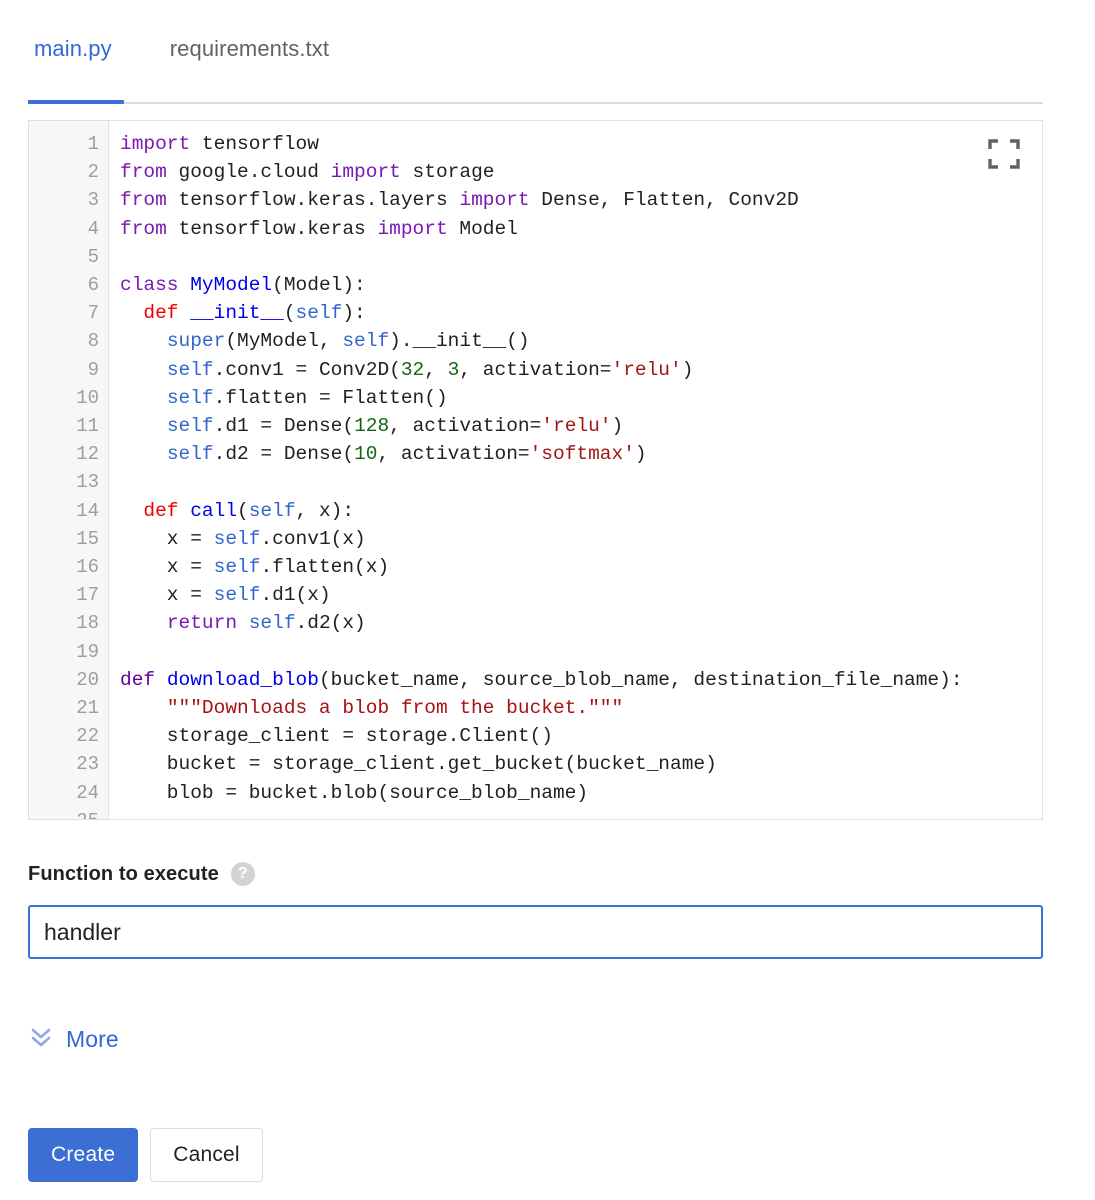  What do you see at coordinates (93, 200) in the screenshot?
I see `line-number: 3` at bounding box center [93, 200].